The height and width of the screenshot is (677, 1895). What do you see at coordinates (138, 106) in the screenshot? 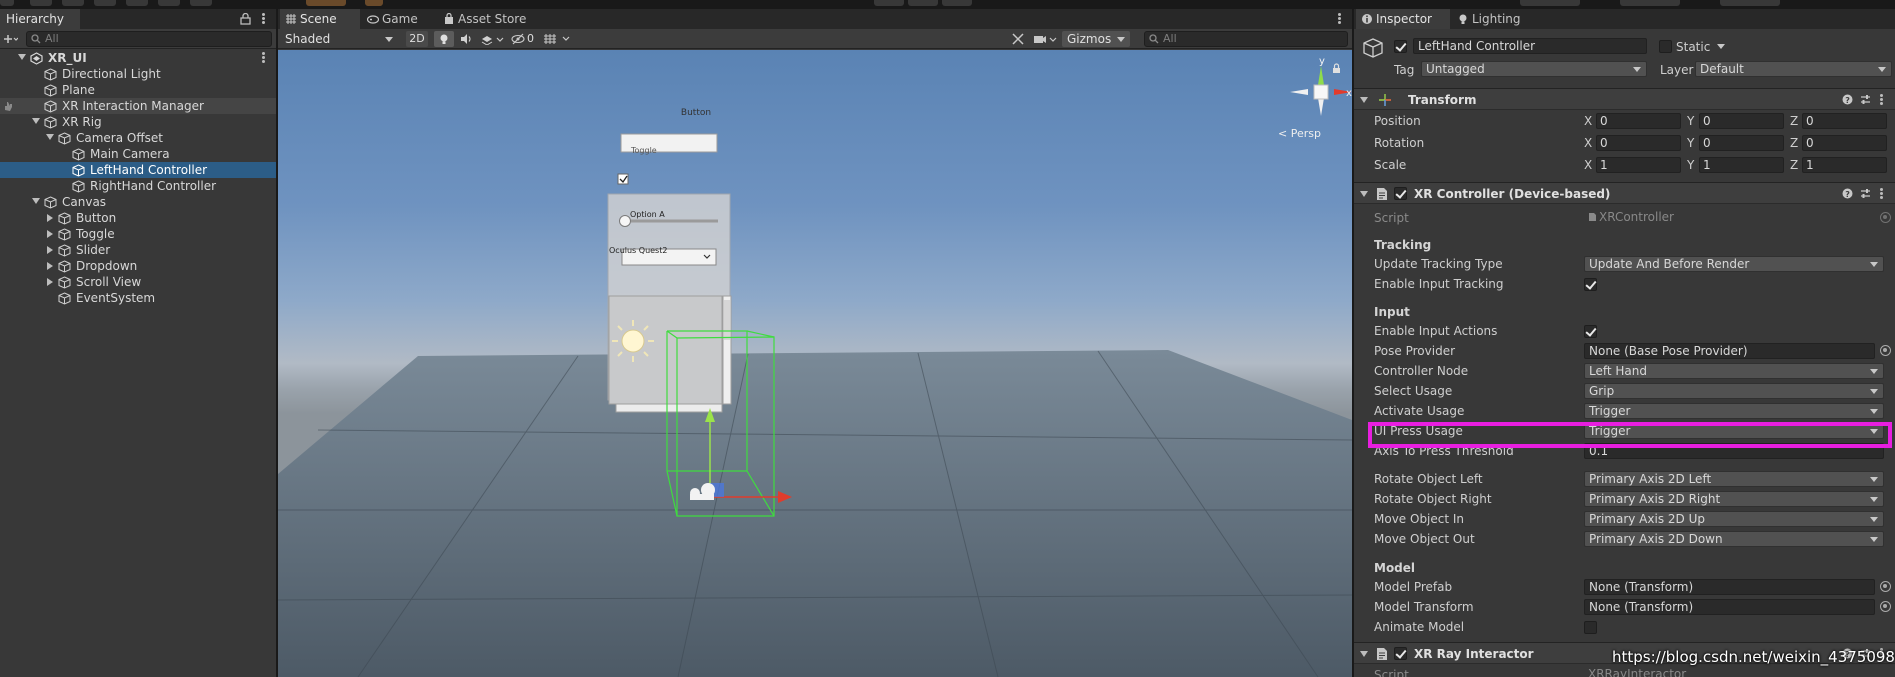
I see `hierarchy-item-xr-interaction-manager: XR Interaction Manager` at bounding box center [138, 106].